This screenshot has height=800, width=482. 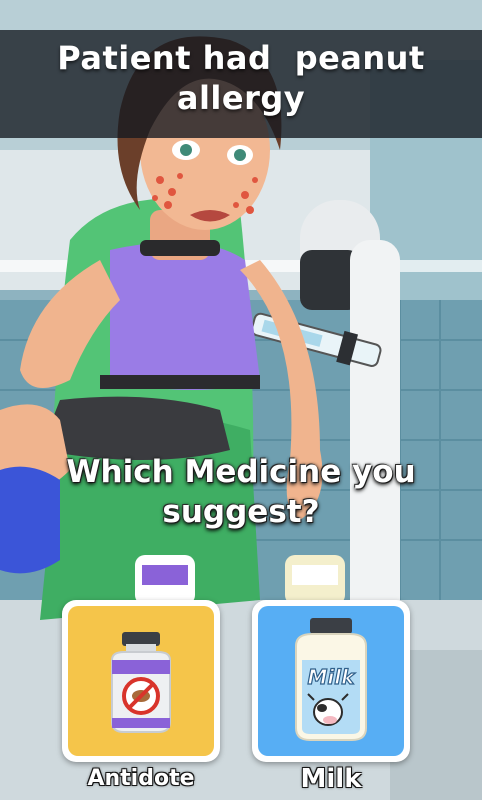 I want to click on option-milk-label: Milk, so click(x=331, y=779).